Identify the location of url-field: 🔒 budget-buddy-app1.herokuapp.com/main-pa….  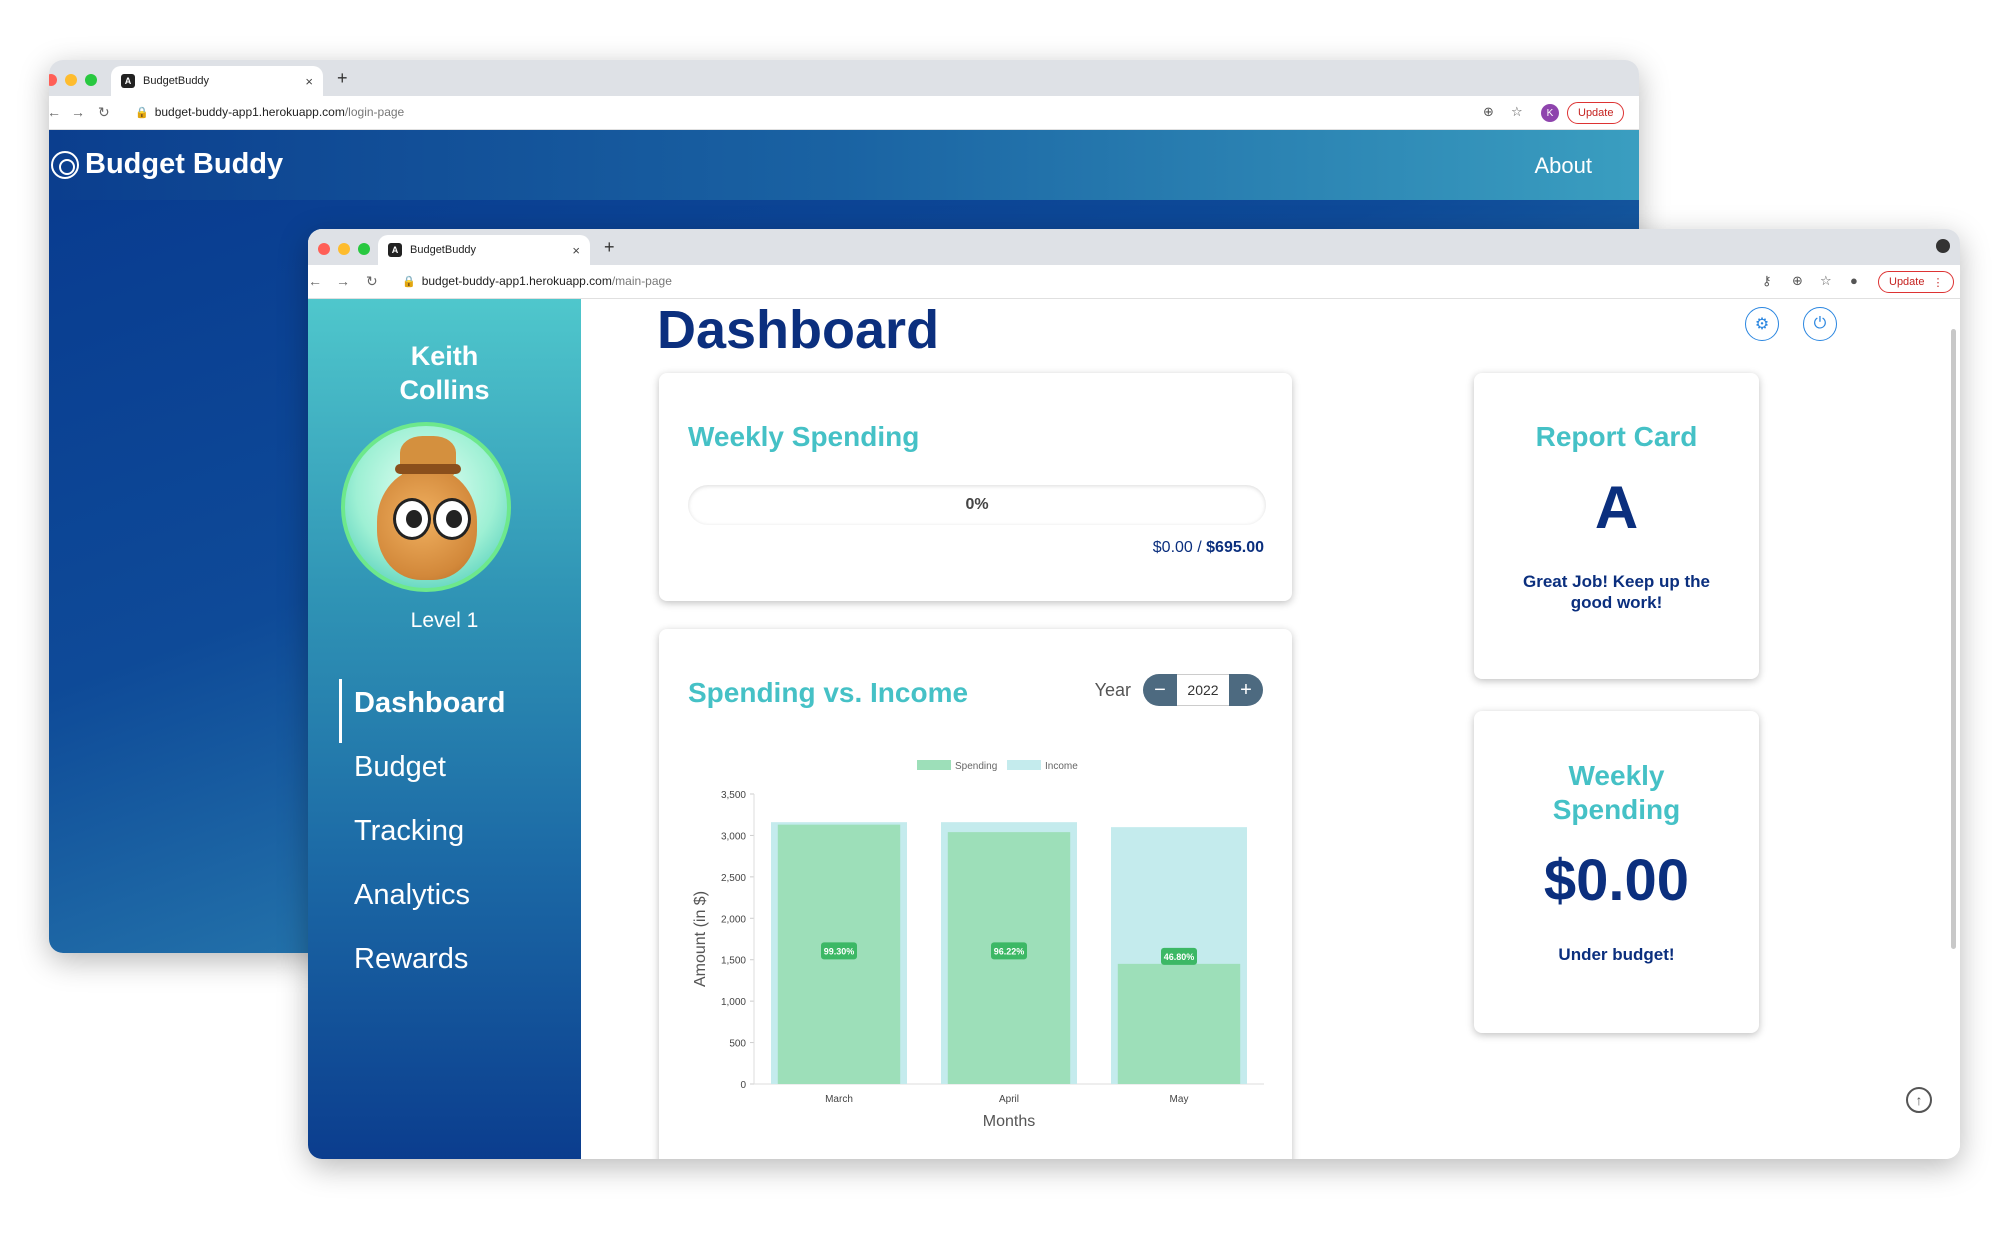
(537, 281).